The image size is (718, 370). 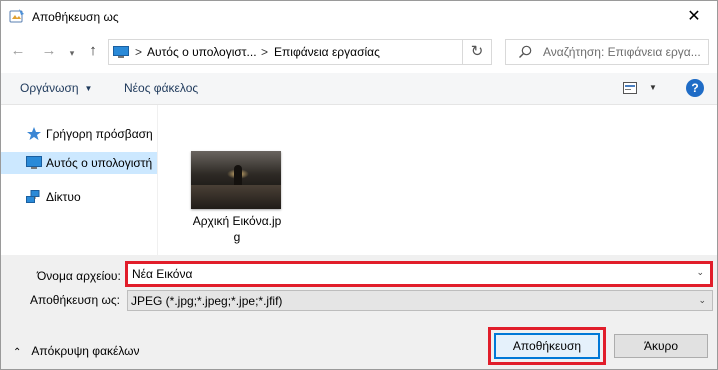 I want to click on image-thumbnail, so click(x=236, y=180).